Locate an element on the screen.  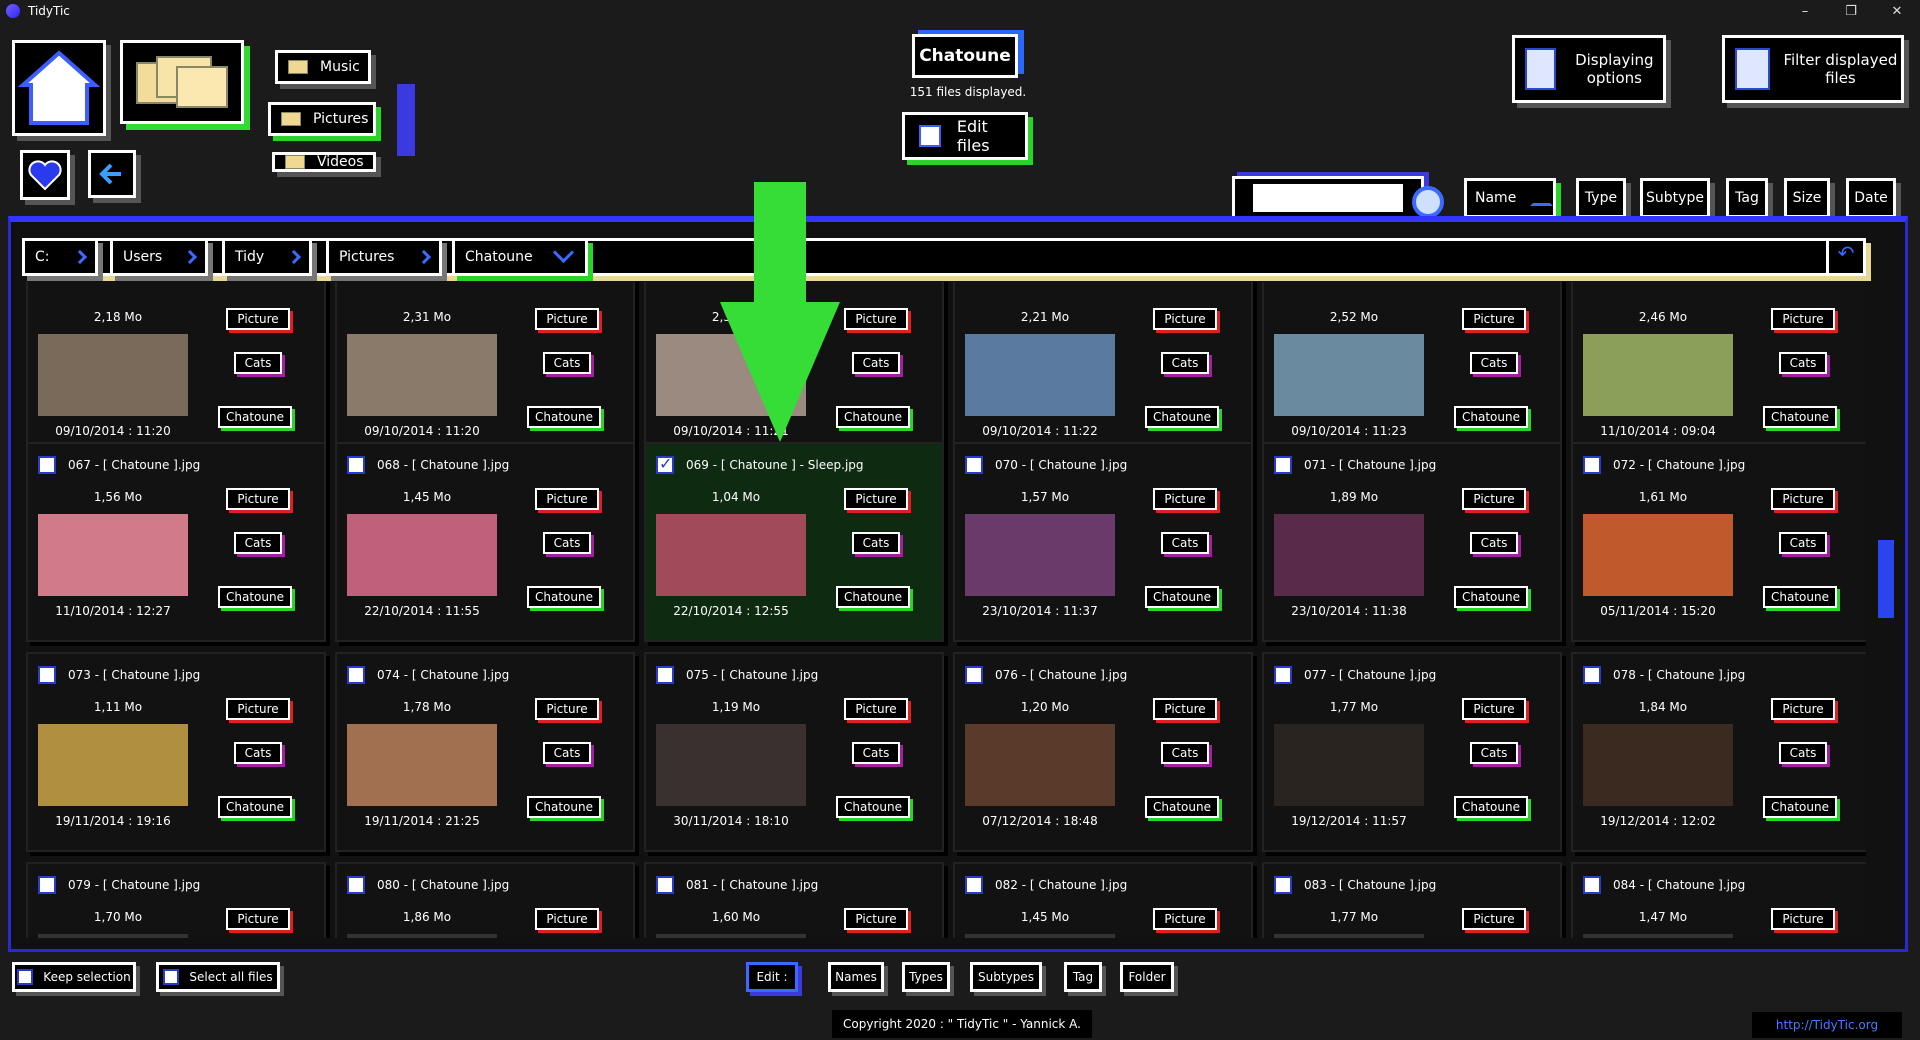
sort-type-button: Type is located at coordinates (1601, 198).